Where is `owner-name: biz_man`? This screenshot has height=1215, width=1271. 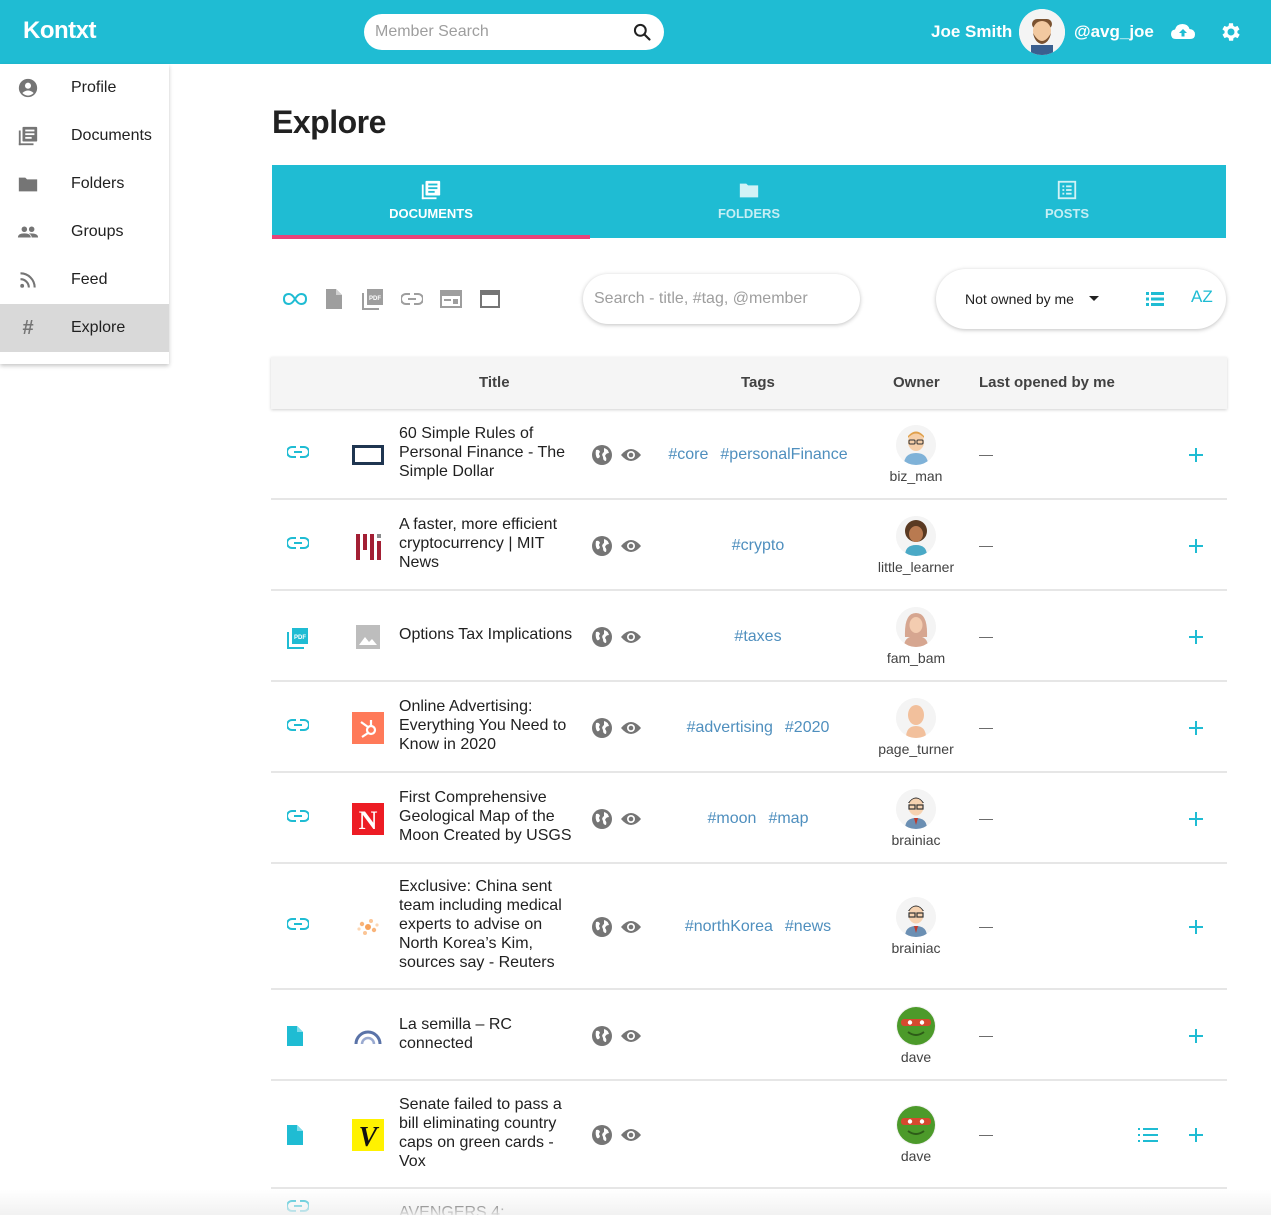 owner-name: biz_man is located at coordinates (916, 476).